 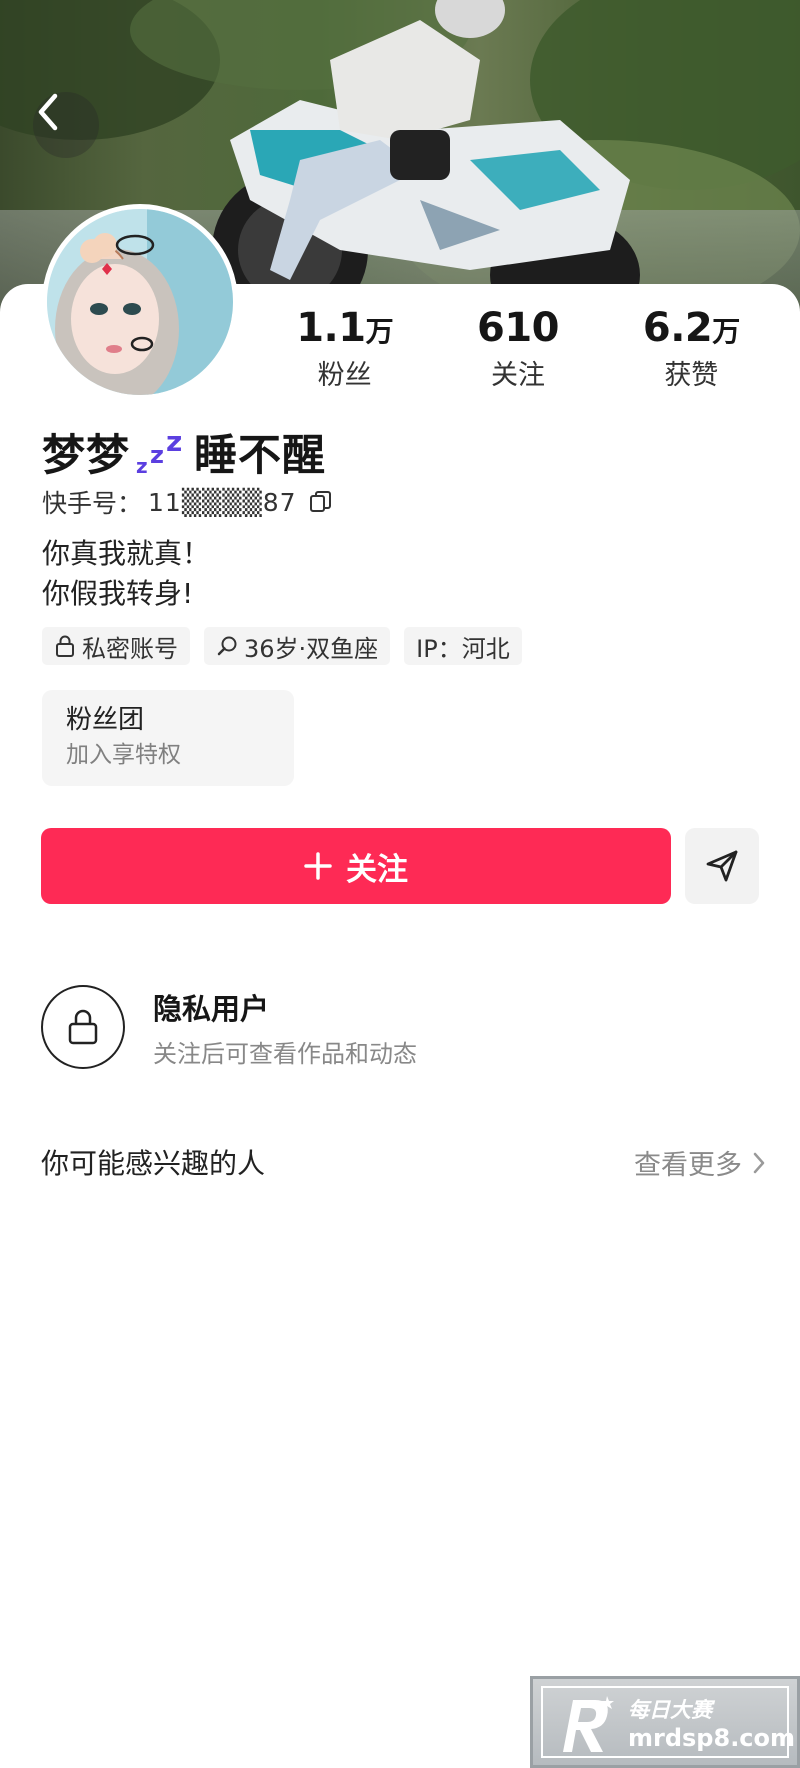 What do you see at coordinates (588, 1724) in the screenshot?
I see `watermark-logo-icon` at bounding box center [588, 1724].